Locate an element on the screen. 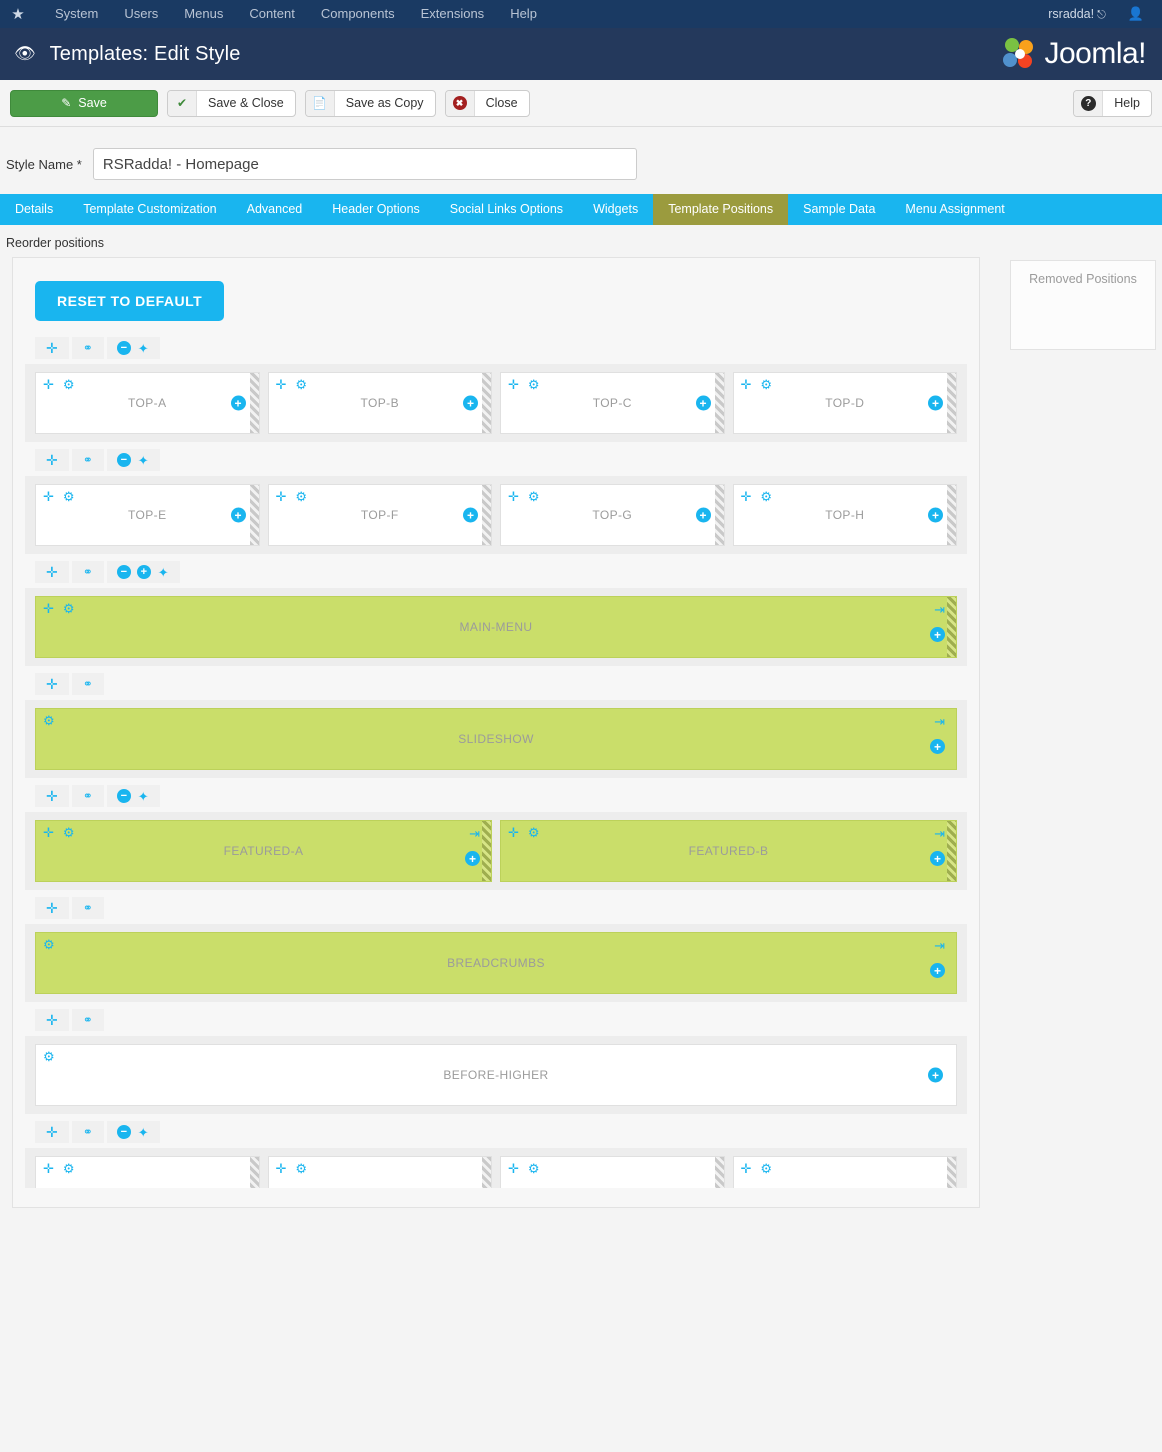  position-block-top-a: ✛ ⚙ TOP-A + is located at coordinates (147, 403).